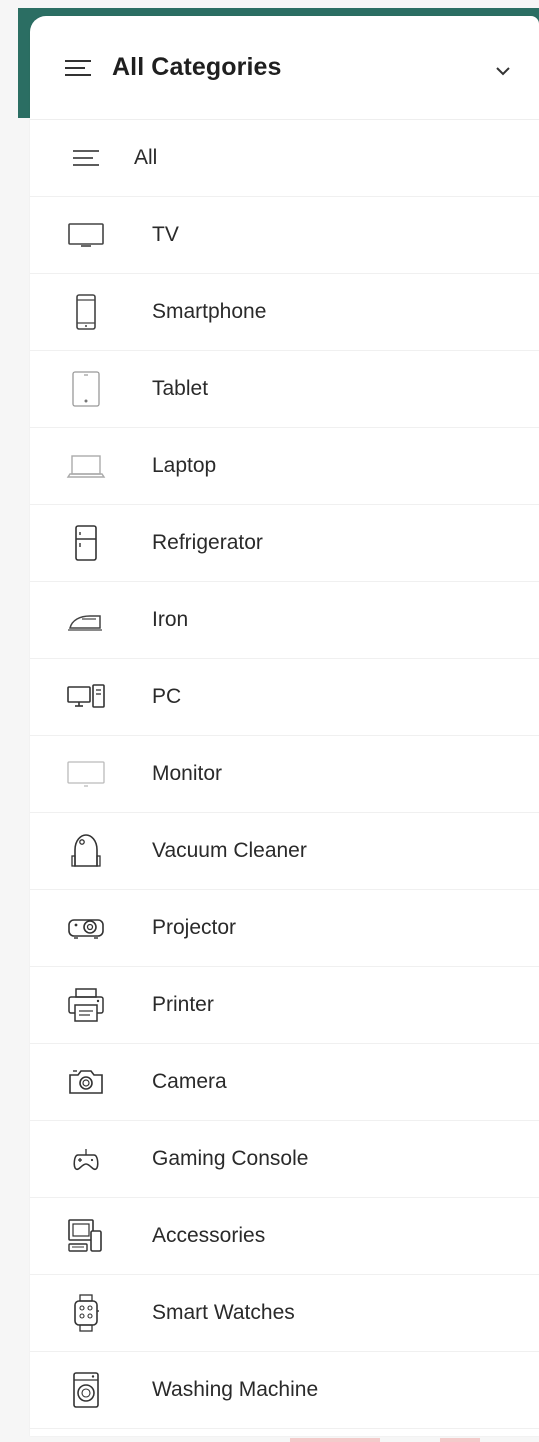 This screenshot has height=1442, width=539. Describe the element at coordinates (284, 1082) in the screenshot. I see `category-item-camera: Camera` at that location.